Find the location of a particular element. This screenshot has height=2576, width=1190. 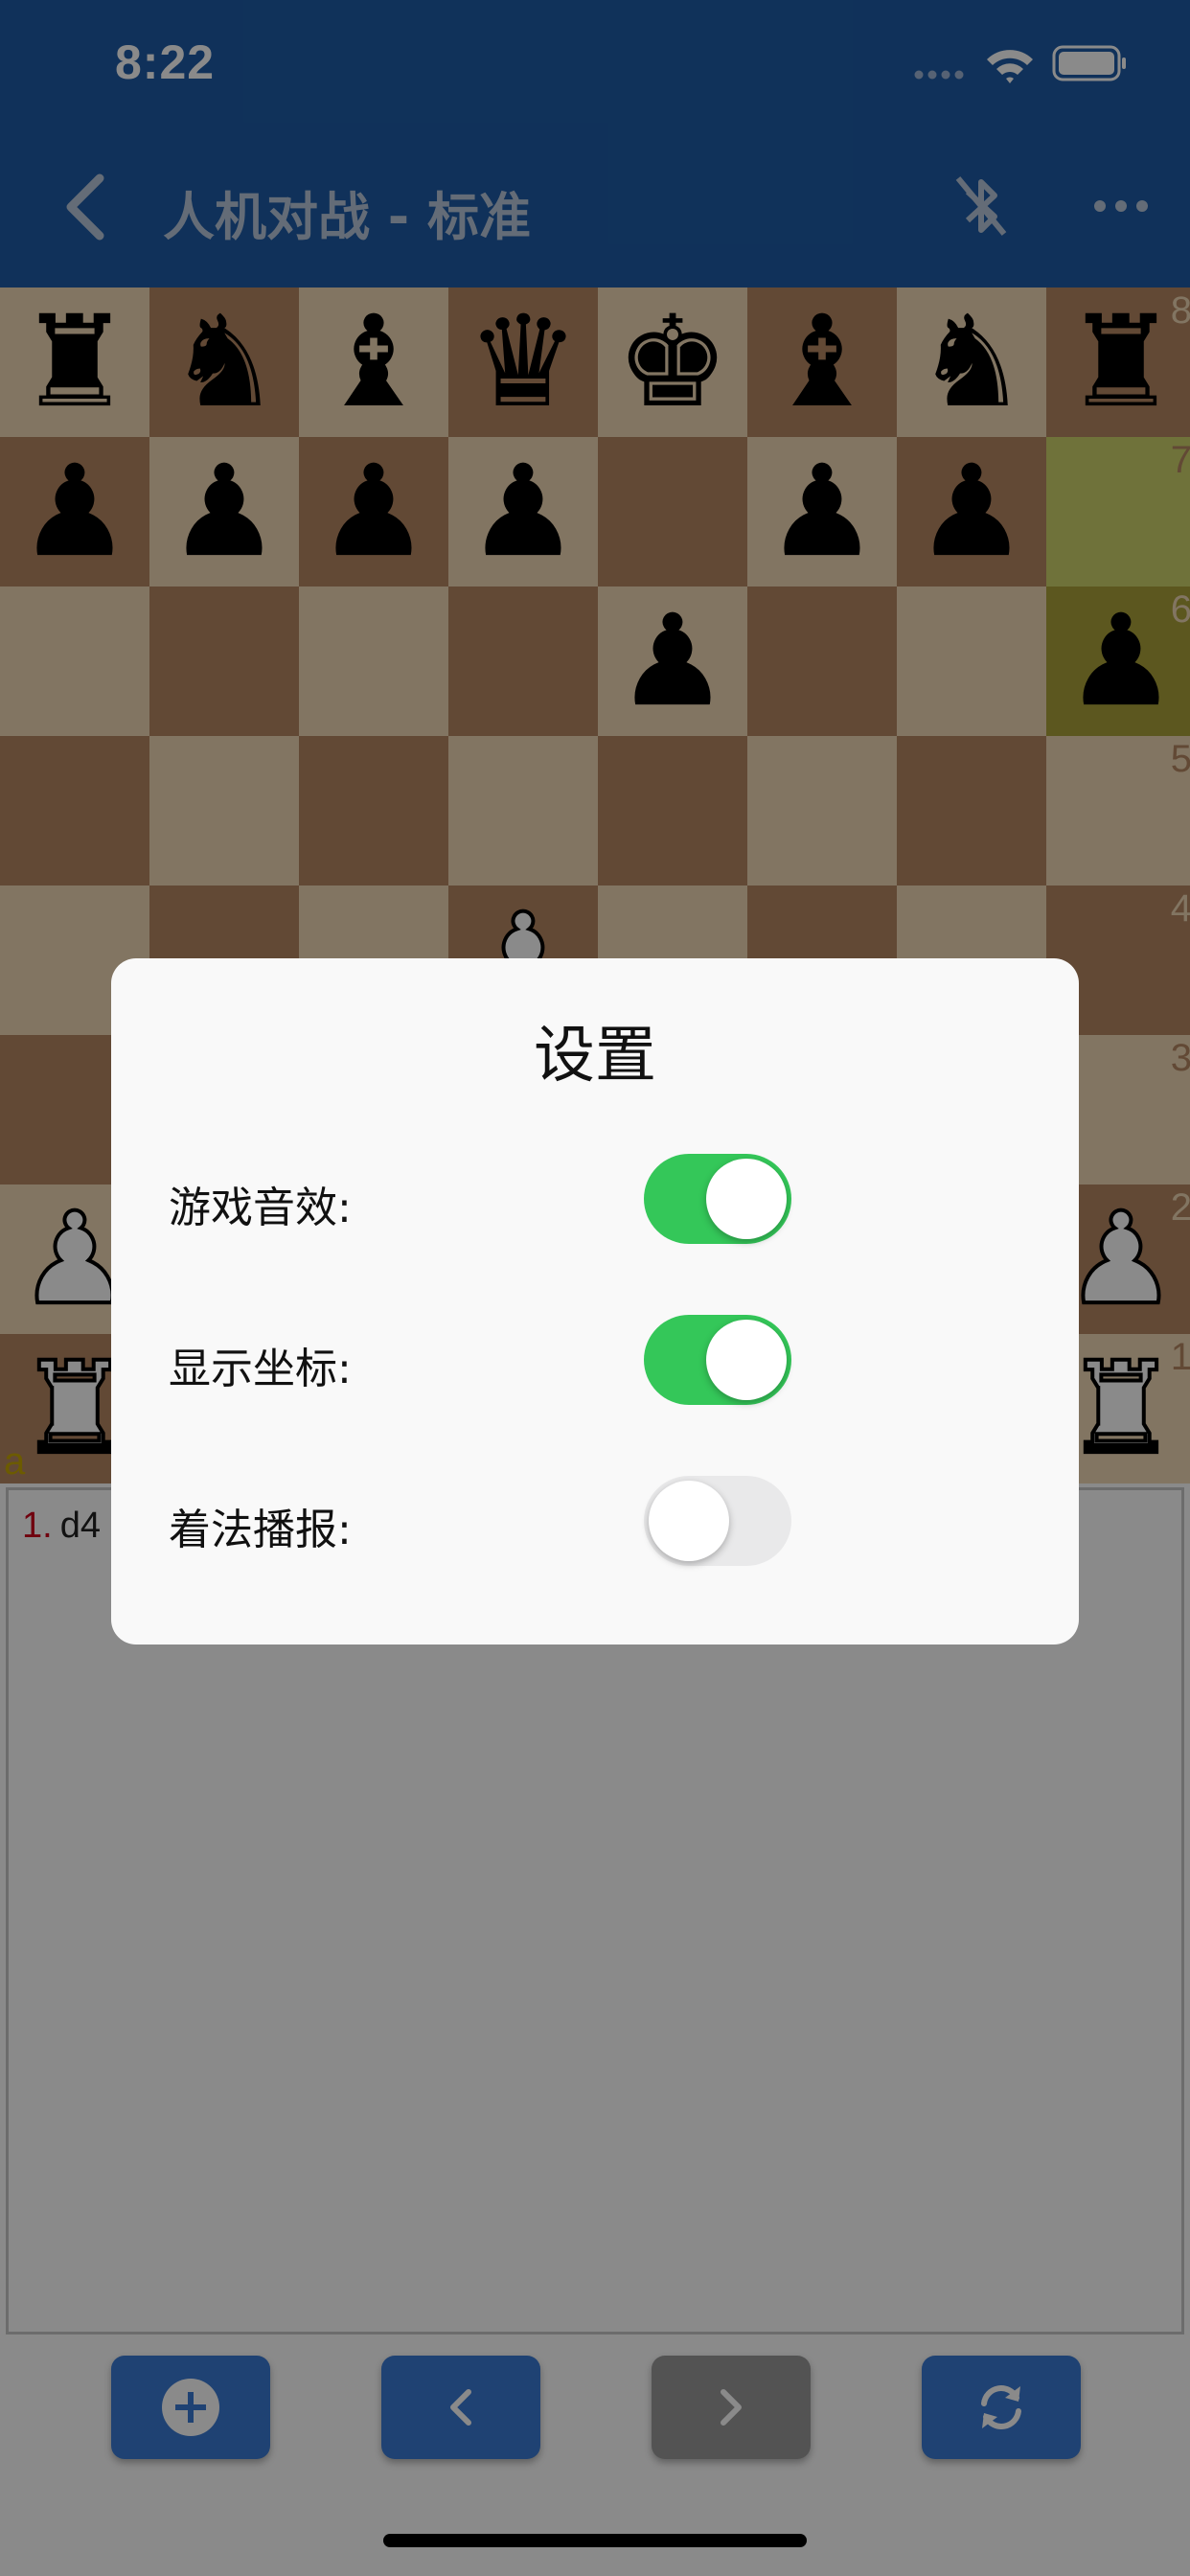

dialog-title: 设置 is located at coordinates (595, 1056).